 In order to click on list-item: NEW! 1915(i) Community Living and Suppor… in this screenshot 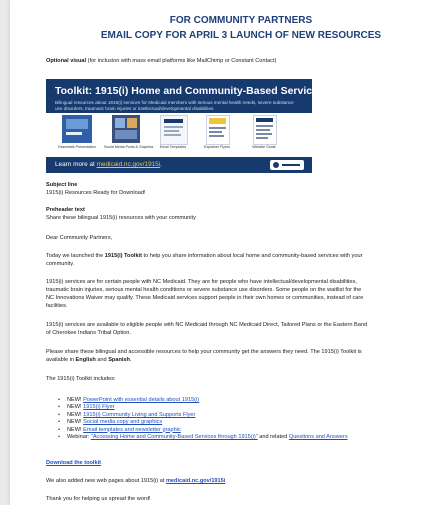, I will do `click(203, 415)`.